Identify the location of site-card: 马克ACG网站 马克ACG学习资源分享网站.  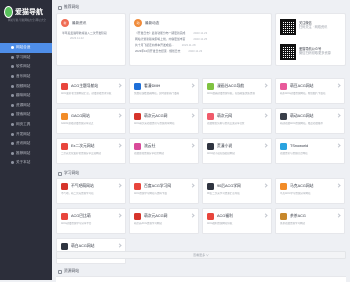
(310, 191).